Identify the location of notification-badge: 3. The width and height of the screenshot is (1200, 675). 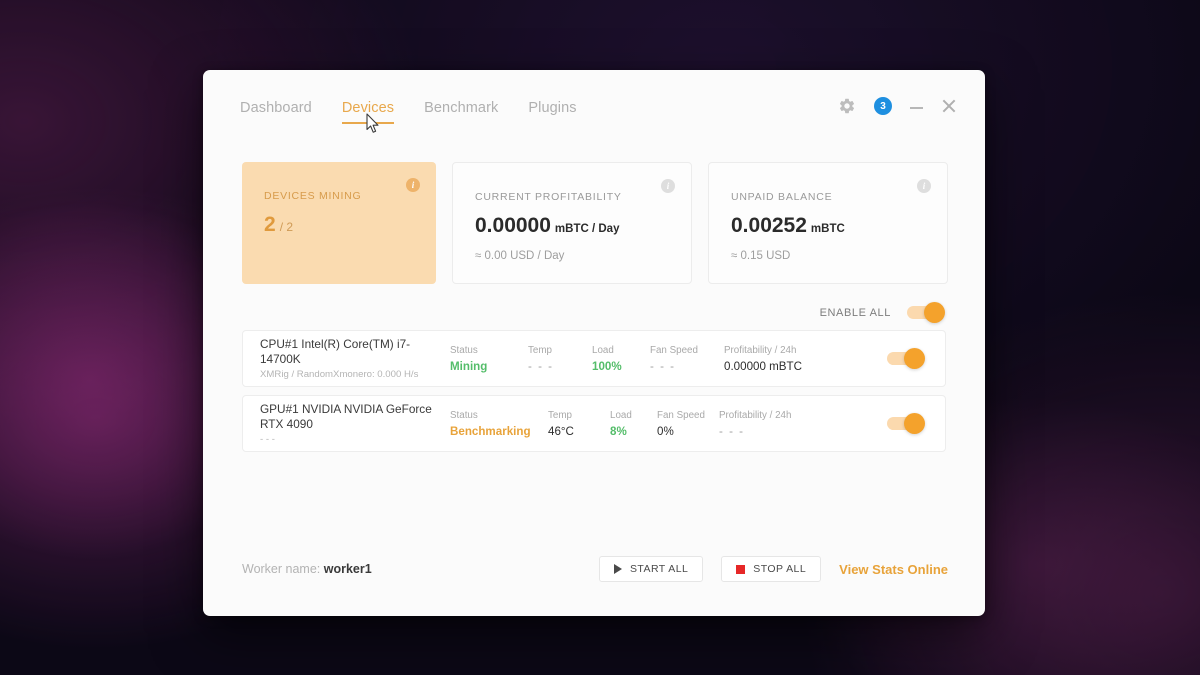
(883, 106).